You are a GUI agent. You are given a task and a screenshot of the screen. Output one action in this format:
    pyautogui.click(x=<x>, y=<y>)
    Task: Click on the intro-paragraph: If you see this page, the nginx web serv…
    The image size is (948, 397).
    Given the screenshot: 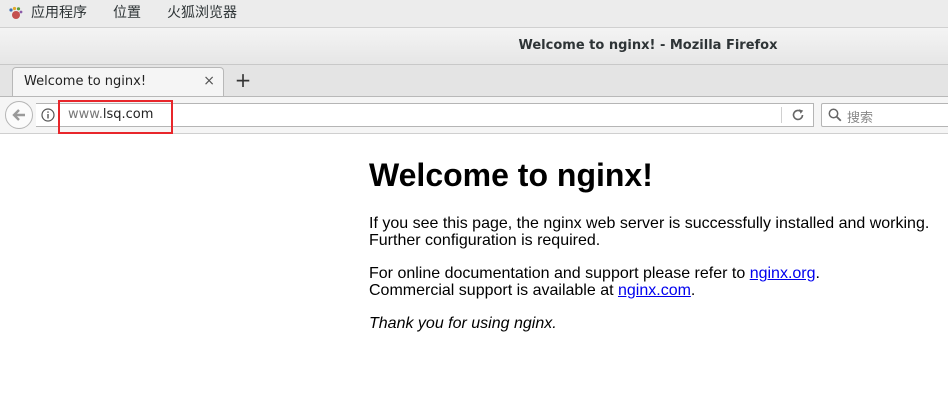 What is the action you would take?
    pyautogui.click(x=654, y=232)
    